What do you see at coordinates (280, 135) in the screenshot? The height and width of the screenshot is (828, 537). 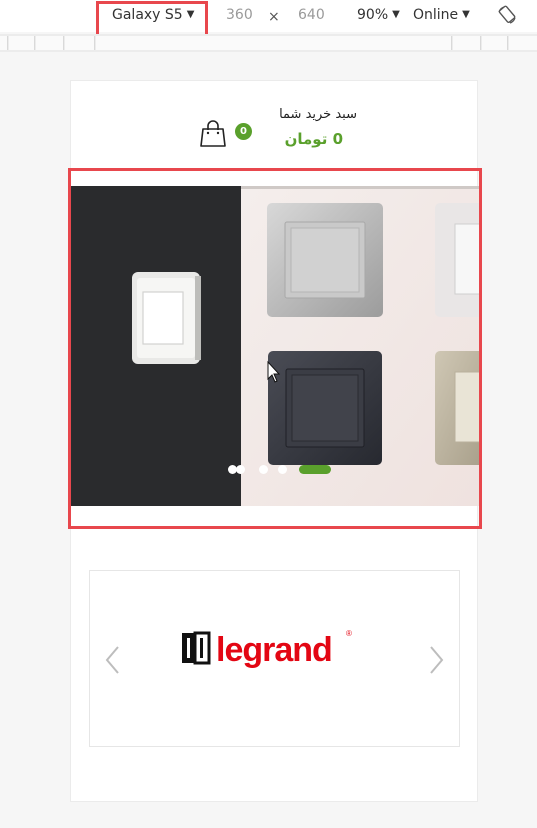 I see `cart-widget: سبد خرید شما 0 تومان 0` at bounding box center [280, 135].